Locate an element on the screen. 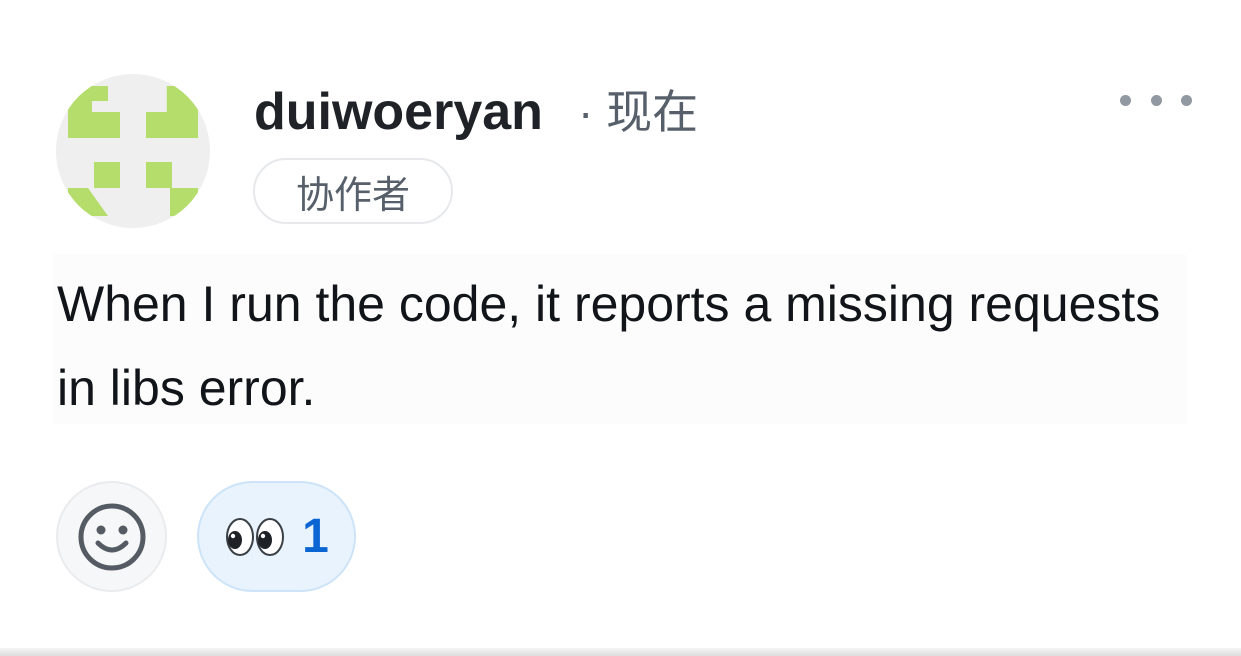  timestamp-group: · 现在 is located at coordinates (638, 112).